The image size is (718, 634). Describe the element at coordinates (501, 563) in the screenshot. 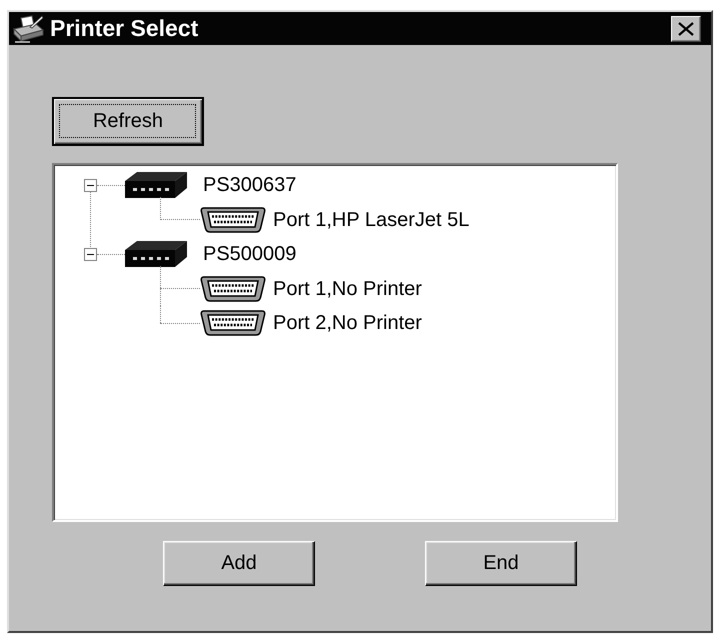

I see `end-button: End` at that location.